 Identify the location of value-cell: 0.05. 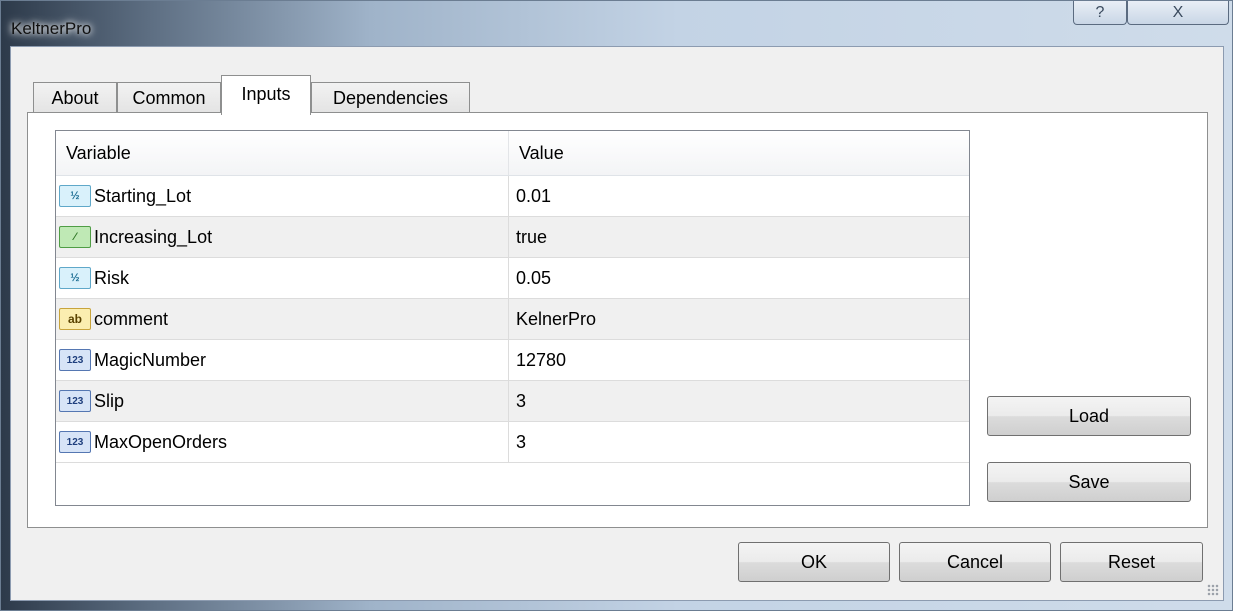
(736, 278).